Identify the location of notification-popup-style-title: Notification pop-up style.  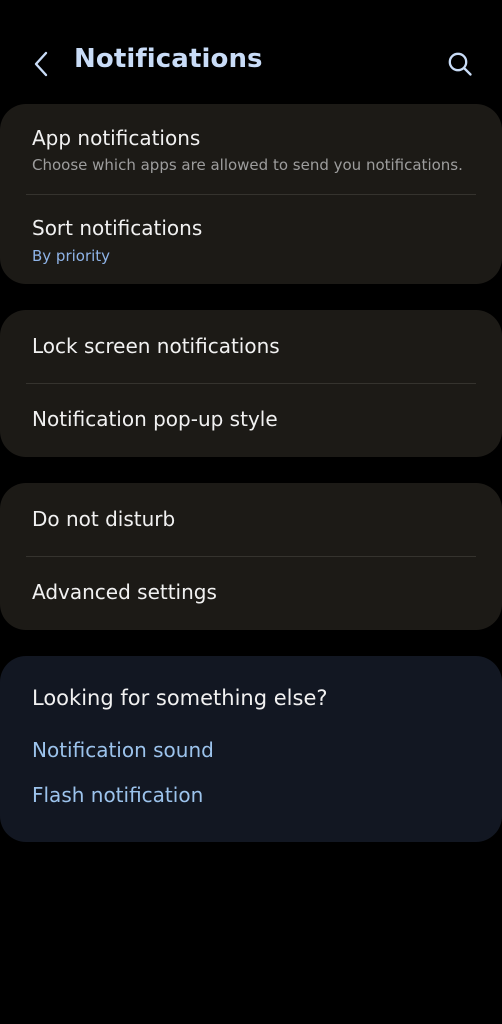
(155, 419).